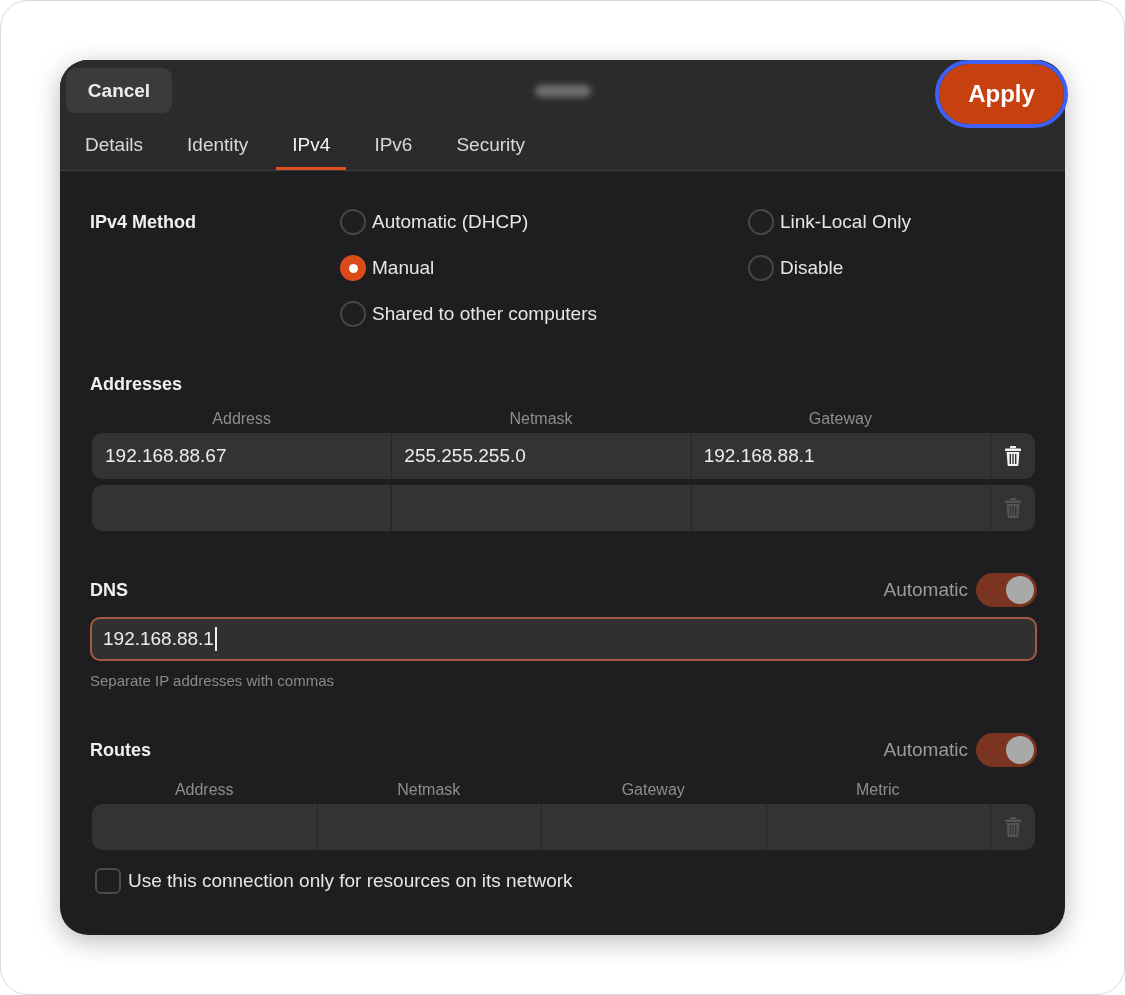 The width and height of the screenshot is (1125, 995). I want to click on section-heading: Routes, so click(120, 750).